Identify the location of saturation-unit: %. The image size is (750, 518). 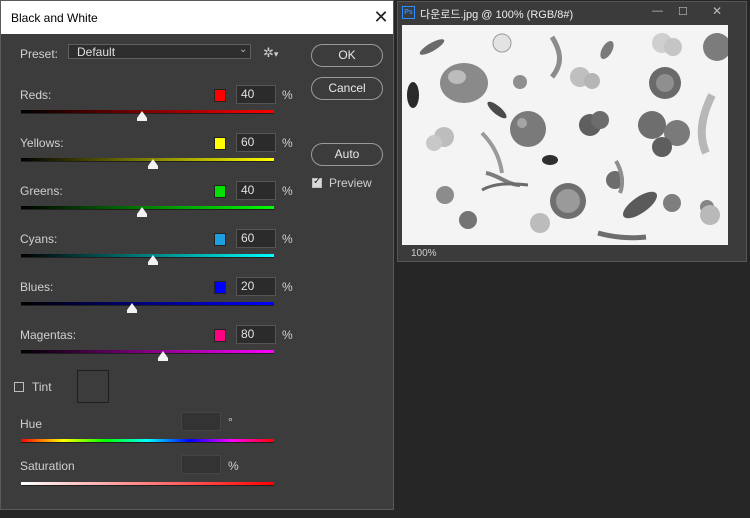
(233, 466).